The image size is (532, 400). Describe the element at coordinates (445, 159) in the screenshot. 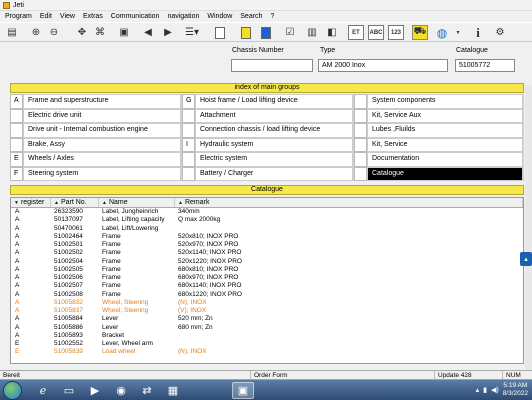

I see `group-item: Documentation` at that location.